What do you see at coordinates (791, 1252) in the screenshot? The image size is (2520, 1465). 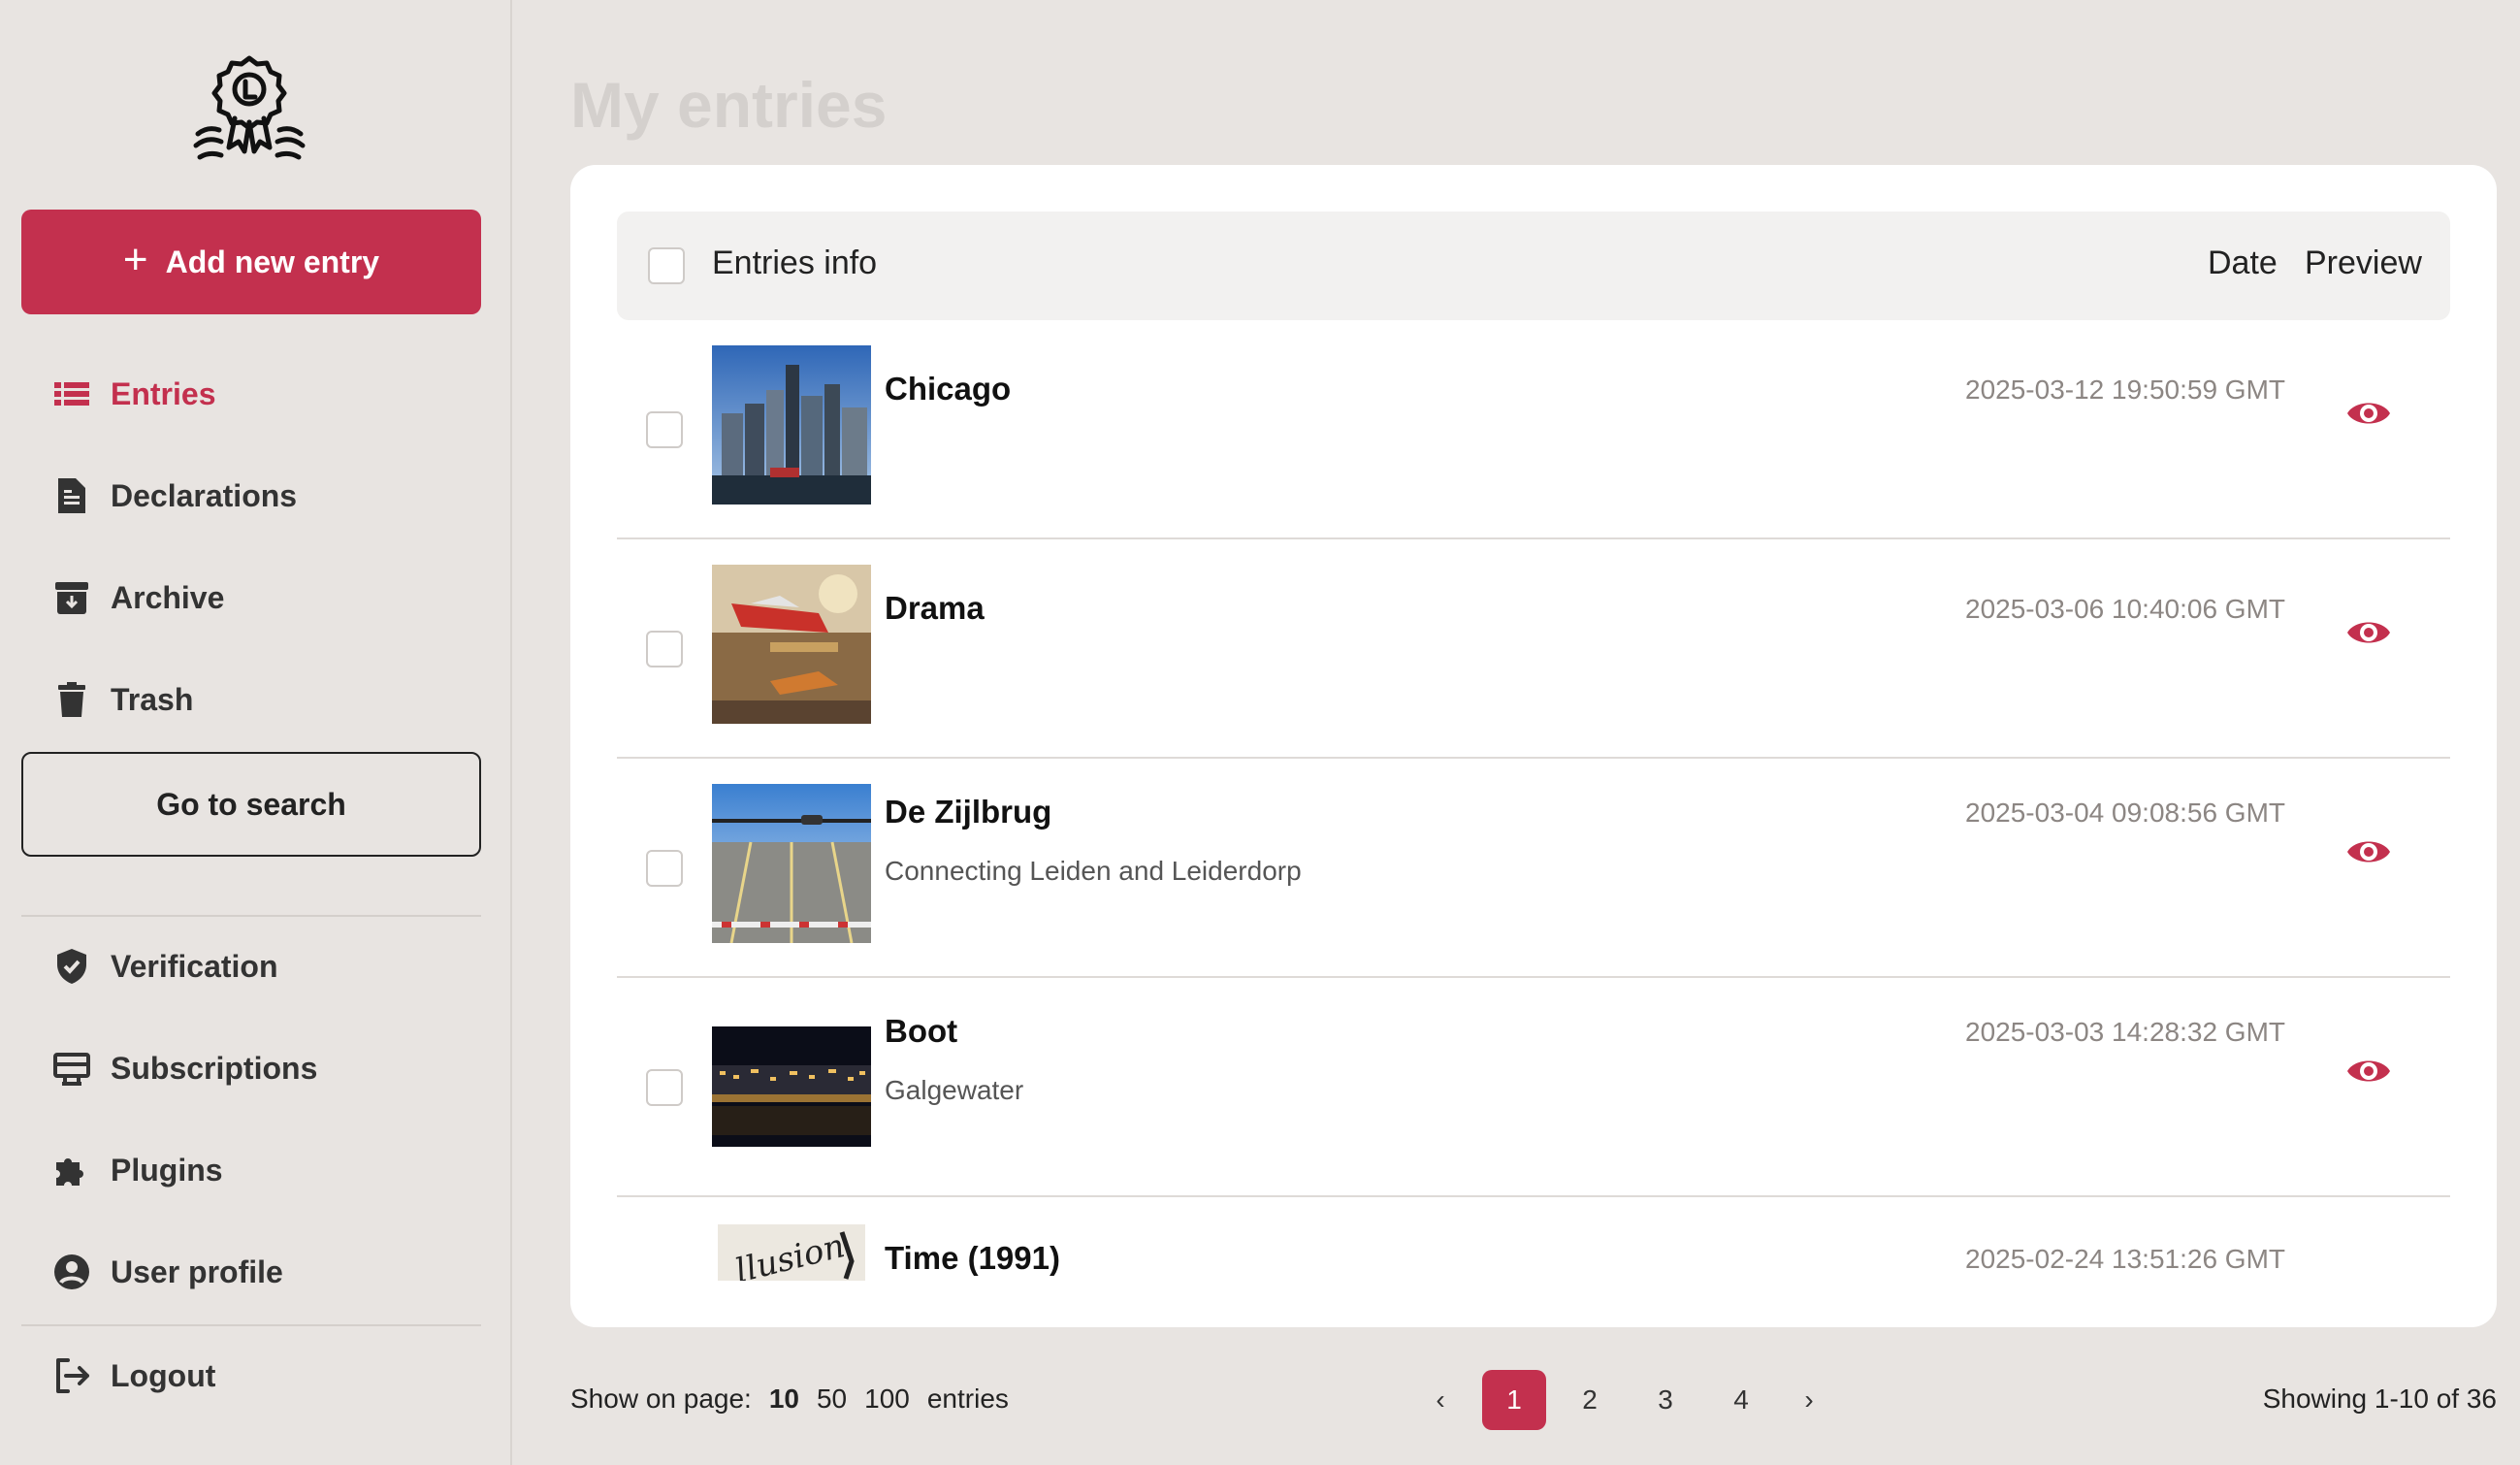 I see `entry-thumbnail: llusion` at bounding box center [791, 1252].